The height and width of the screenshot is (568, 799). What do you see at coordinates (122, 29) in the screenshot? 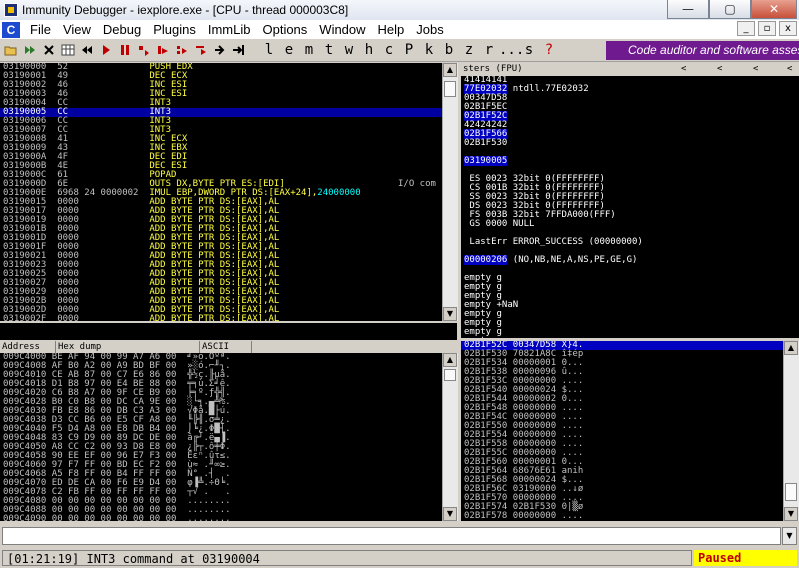
I see `menu-debug: Debug` at bounding box center [122, 29].